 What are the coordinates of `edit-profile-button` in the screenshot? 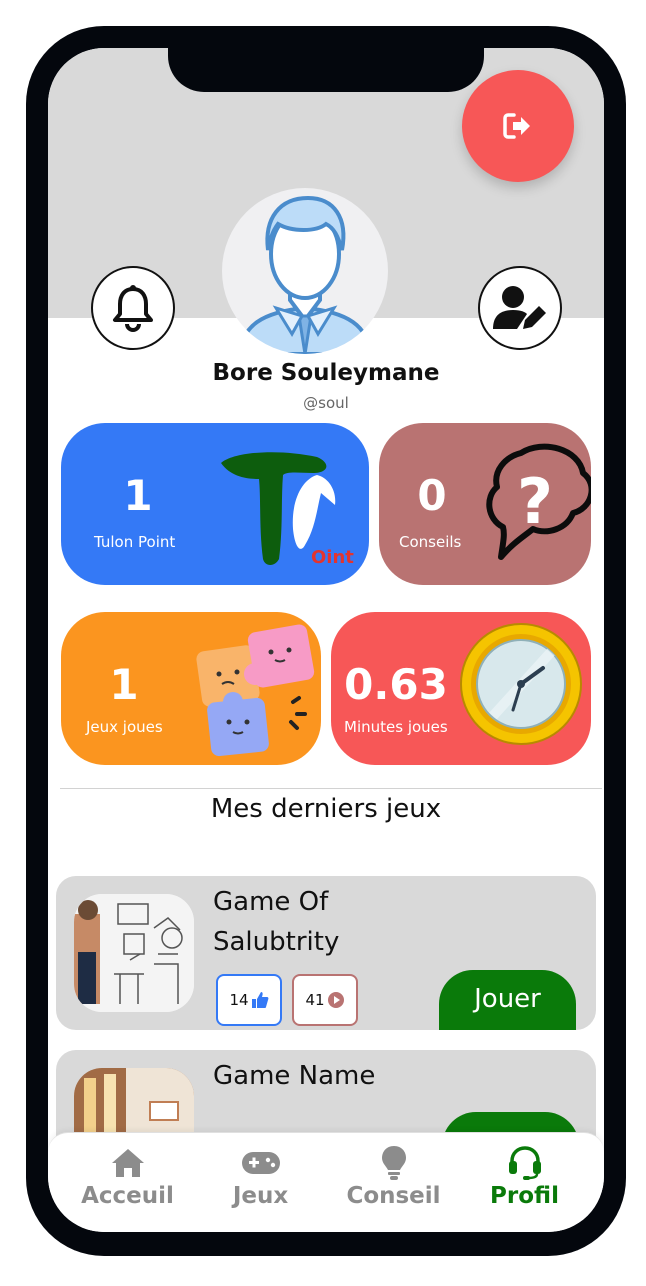 It's located at (520, 308).